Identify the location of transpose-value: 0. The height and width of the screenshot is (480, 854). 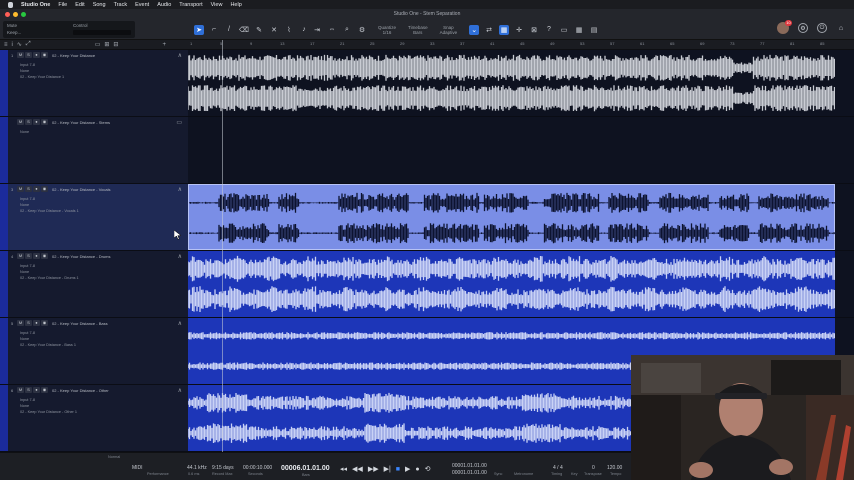
(593, 468).